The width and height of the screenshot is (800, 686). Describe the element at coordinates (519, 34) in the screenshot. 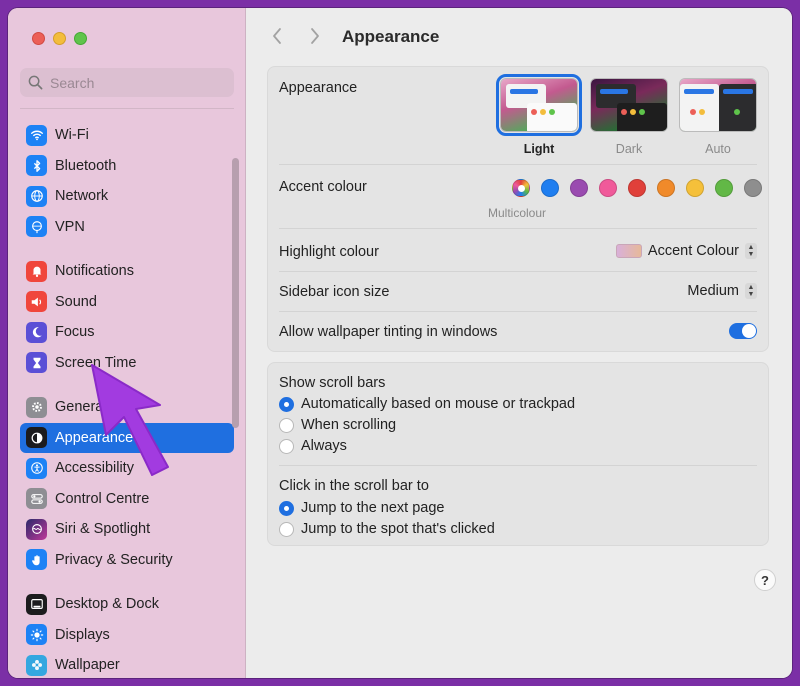

I see `toolbar: Appearance` at that location.